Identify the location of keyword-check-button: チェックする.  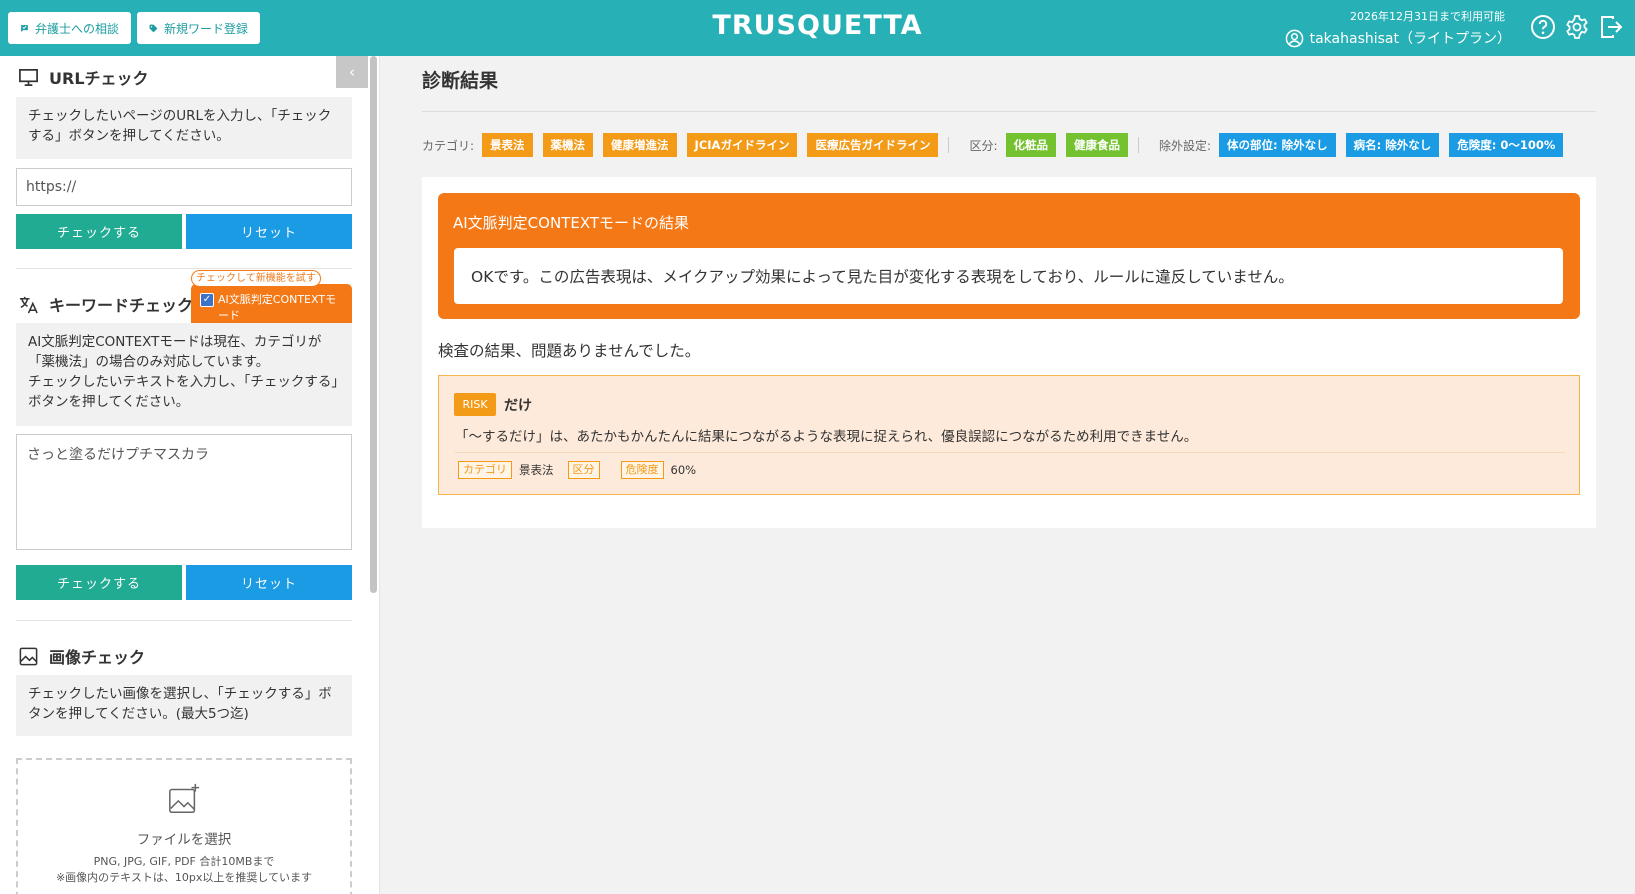
(99, 582).